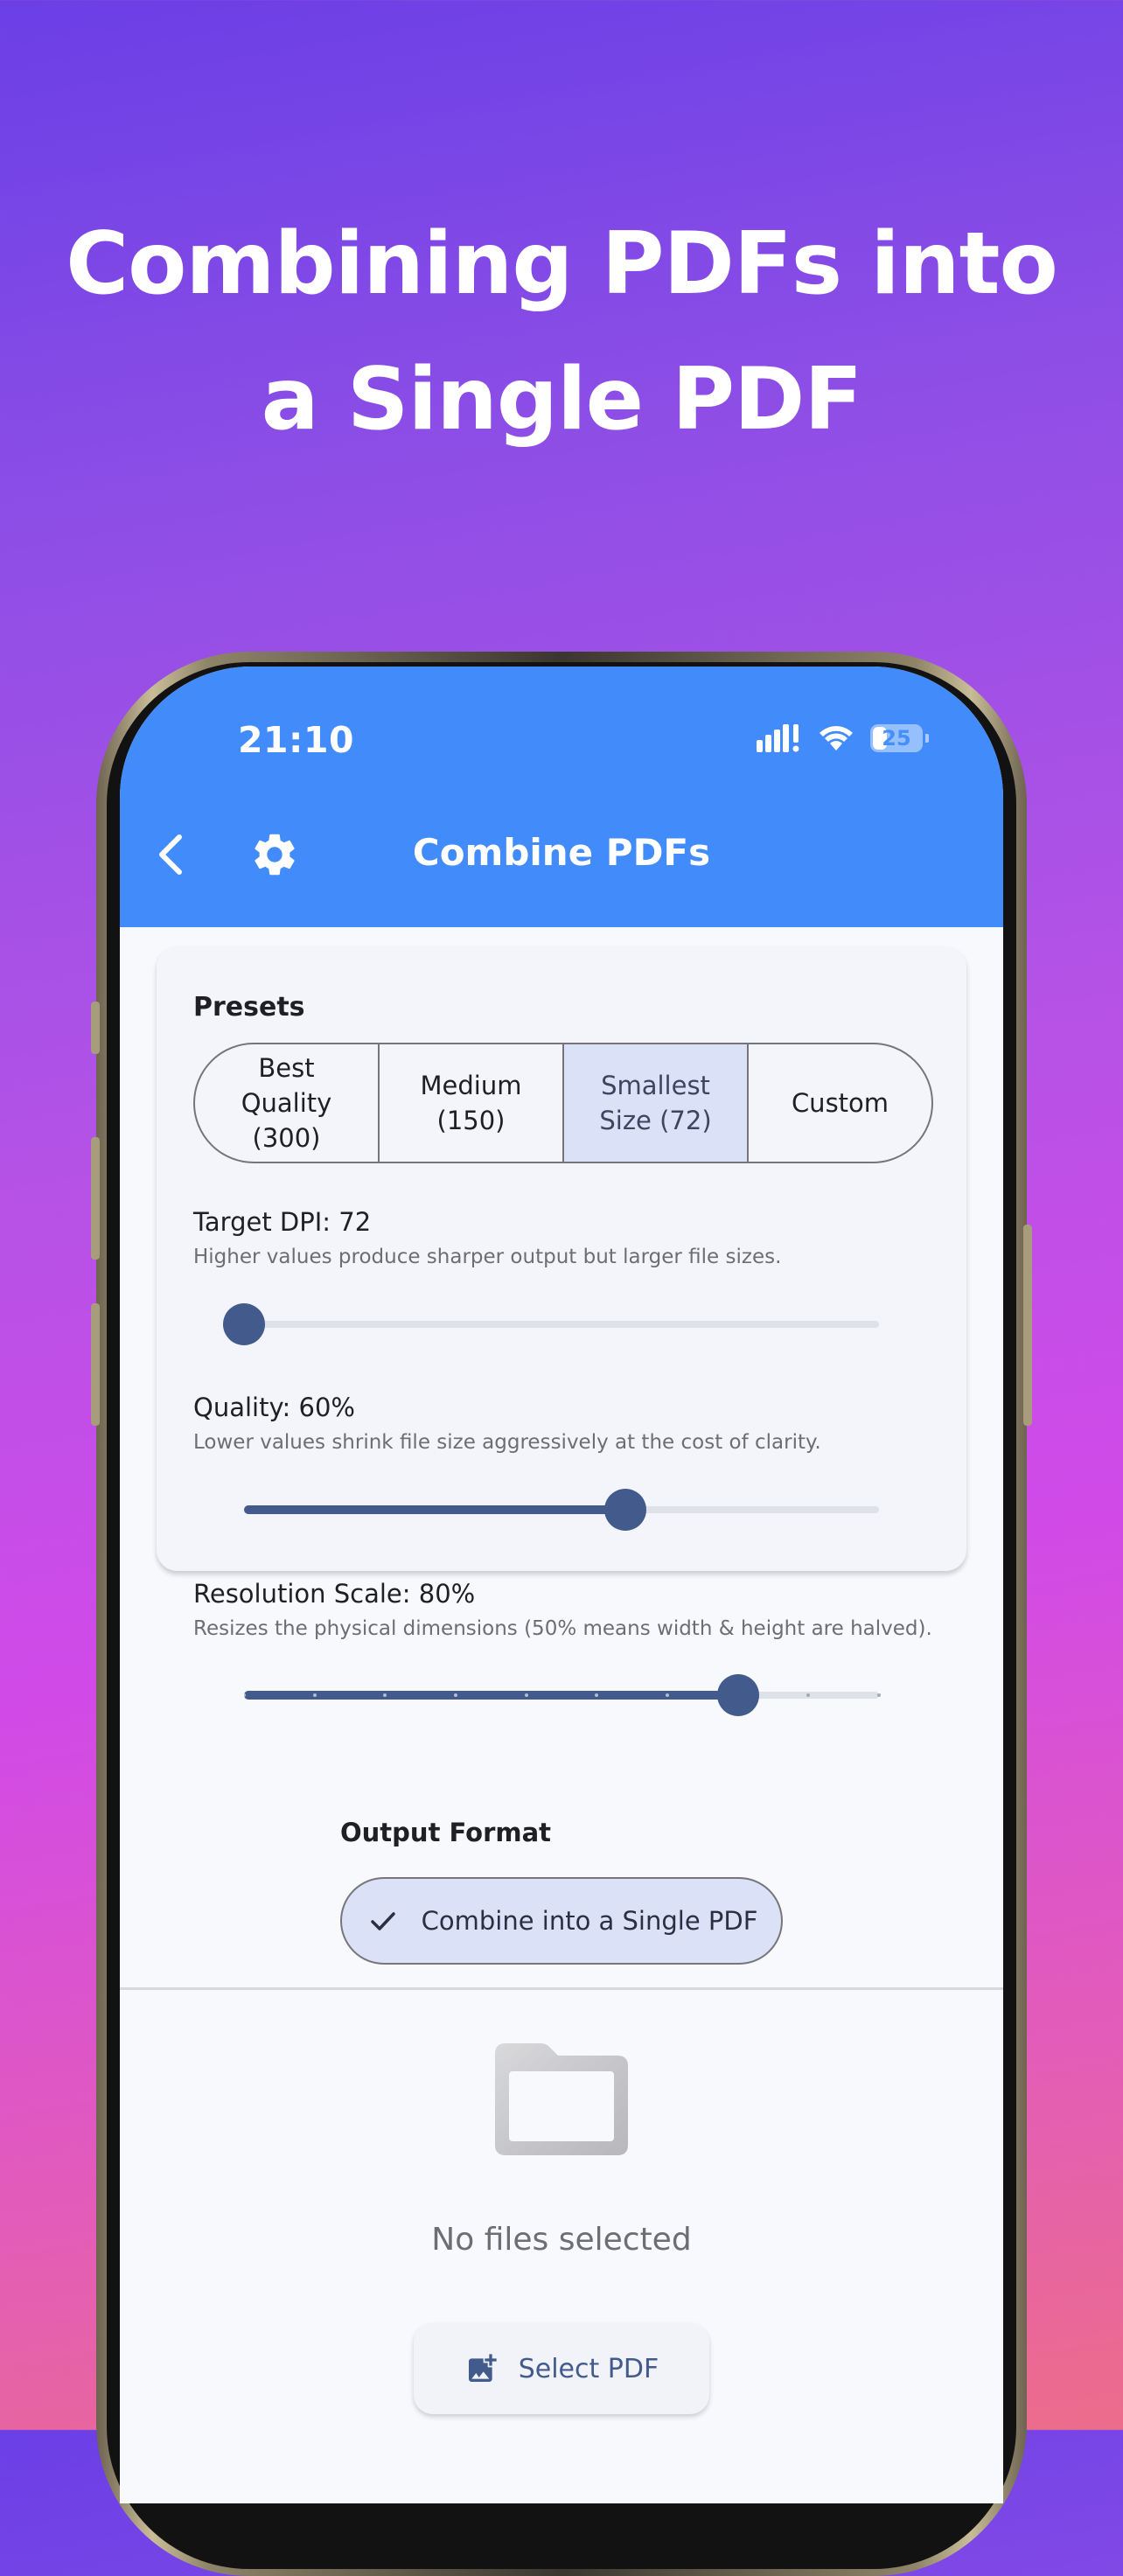 The image size is (1123, 2576). What do you see at coordinates (334, 1594) in the screenshot?
I see `resolution-label: Resolution Scale: 80%` at bounding box center [334, 1594].